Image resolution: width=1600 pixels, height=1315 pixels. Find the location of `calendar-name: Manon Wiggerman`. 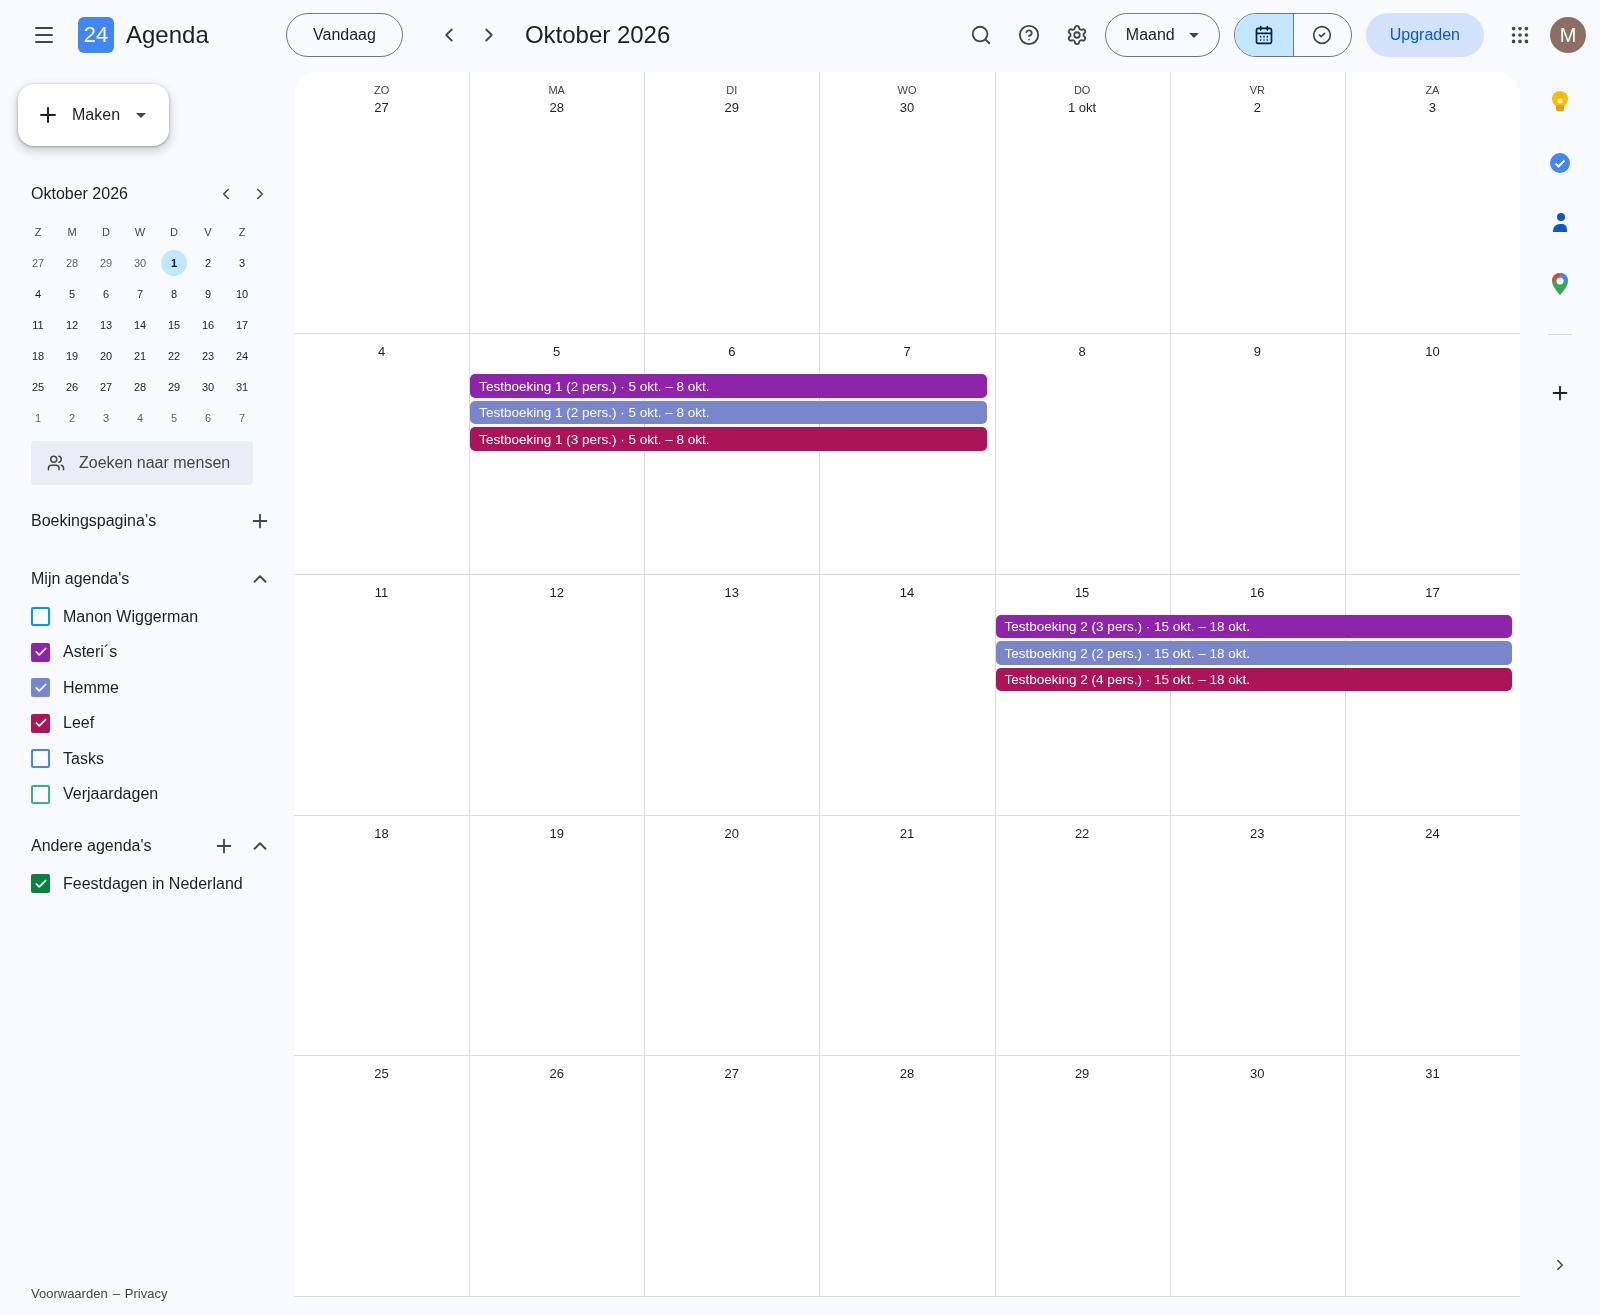

calendar-name: Manon Wiggerman is located at coordinates (131, 616).